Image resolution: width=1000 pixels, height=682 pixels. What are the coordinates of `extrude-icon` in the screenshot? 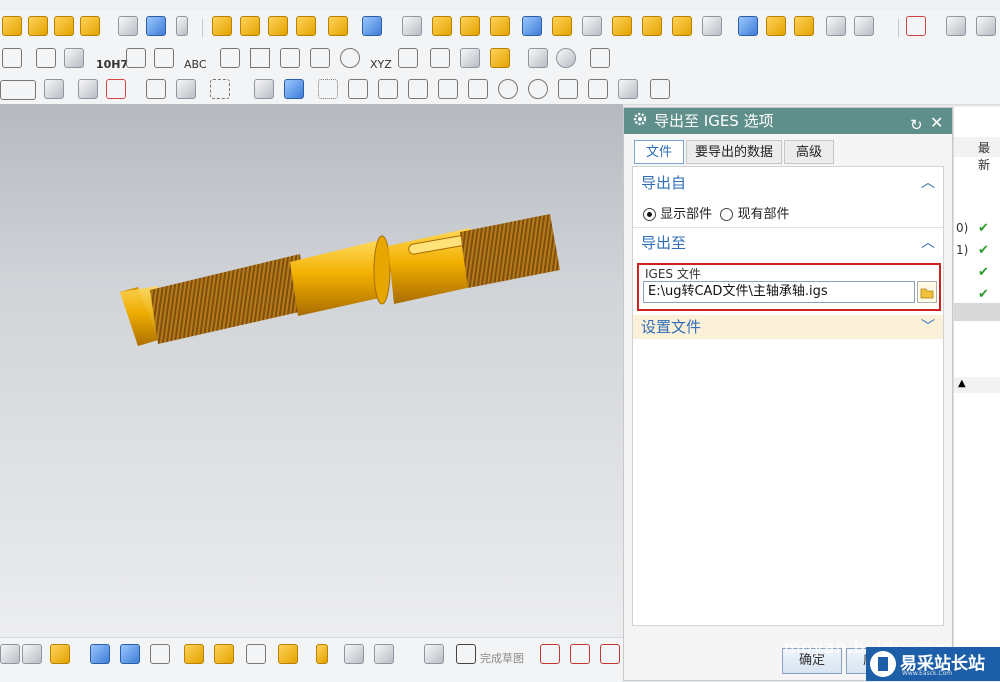 It's located at (12, 26).